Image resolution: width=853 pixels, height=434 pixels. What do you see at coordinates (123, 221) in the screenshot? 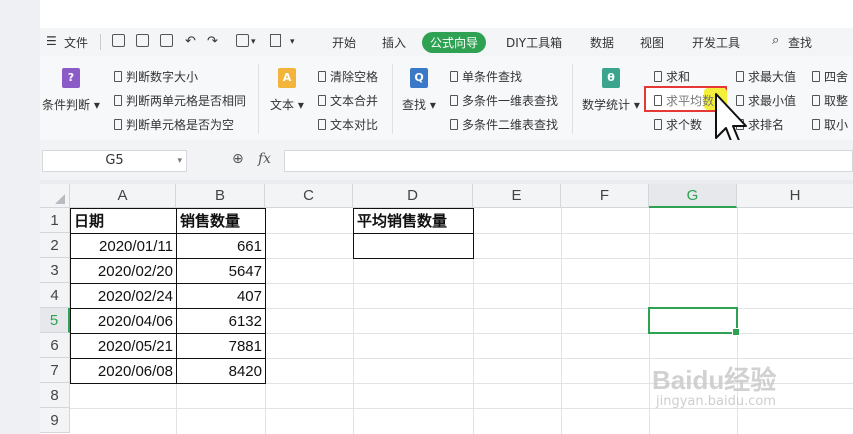
I see `cell-a1: 日期` at bounding box center [123, 221].